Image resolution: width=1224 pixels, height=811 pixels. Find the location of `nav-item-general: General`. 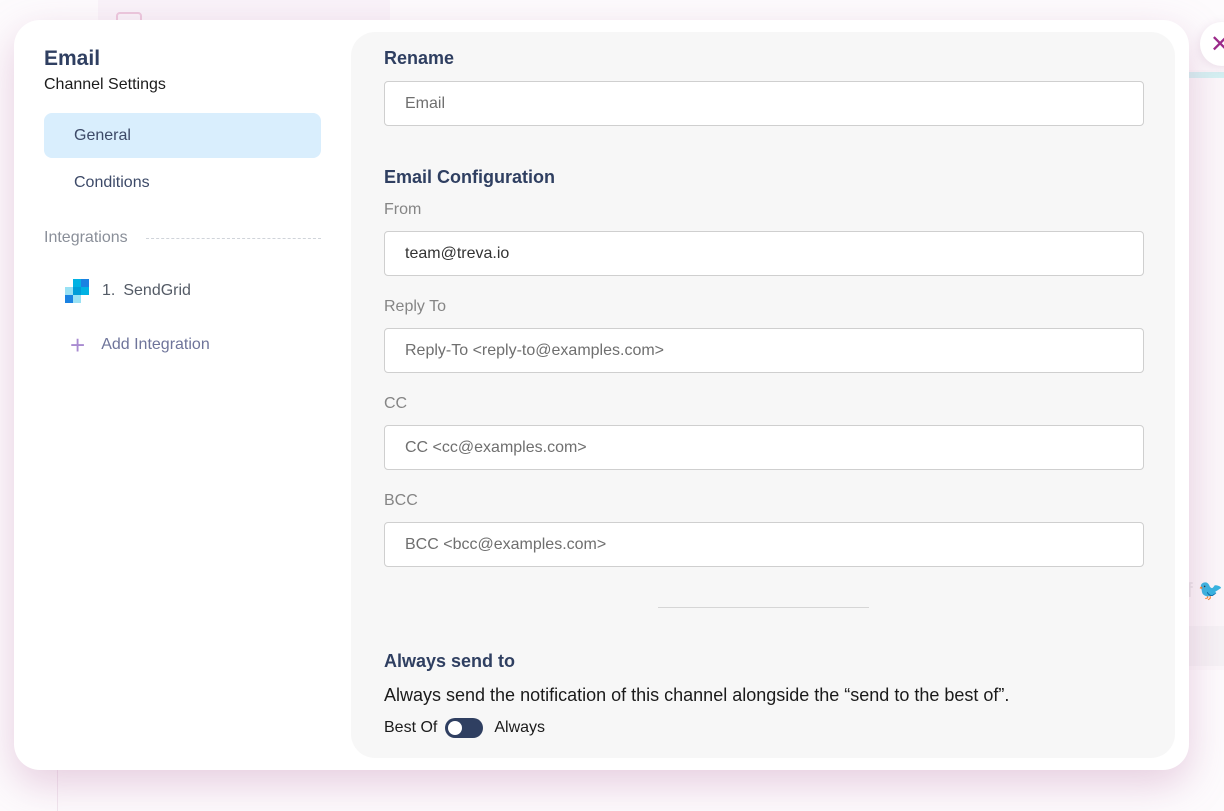

nav-item-general: General is located at coordinates (182, 135).